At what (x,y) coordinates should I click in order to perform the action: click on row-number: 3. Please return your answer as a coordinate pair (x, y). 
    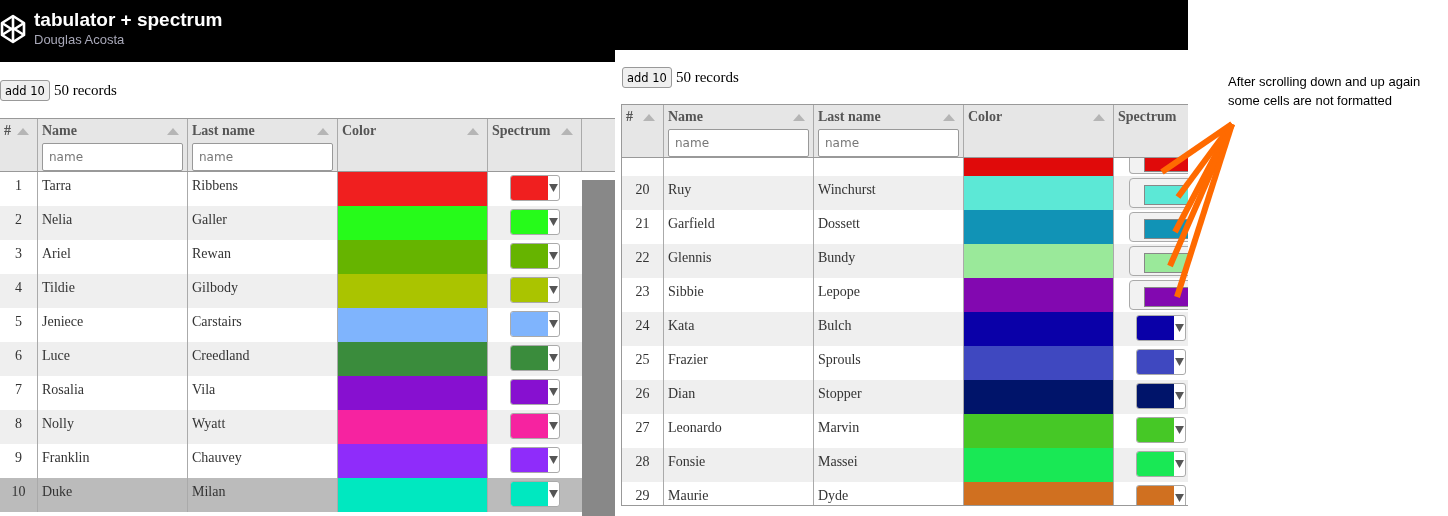
    Looking at the image, I should click on (18, 253).